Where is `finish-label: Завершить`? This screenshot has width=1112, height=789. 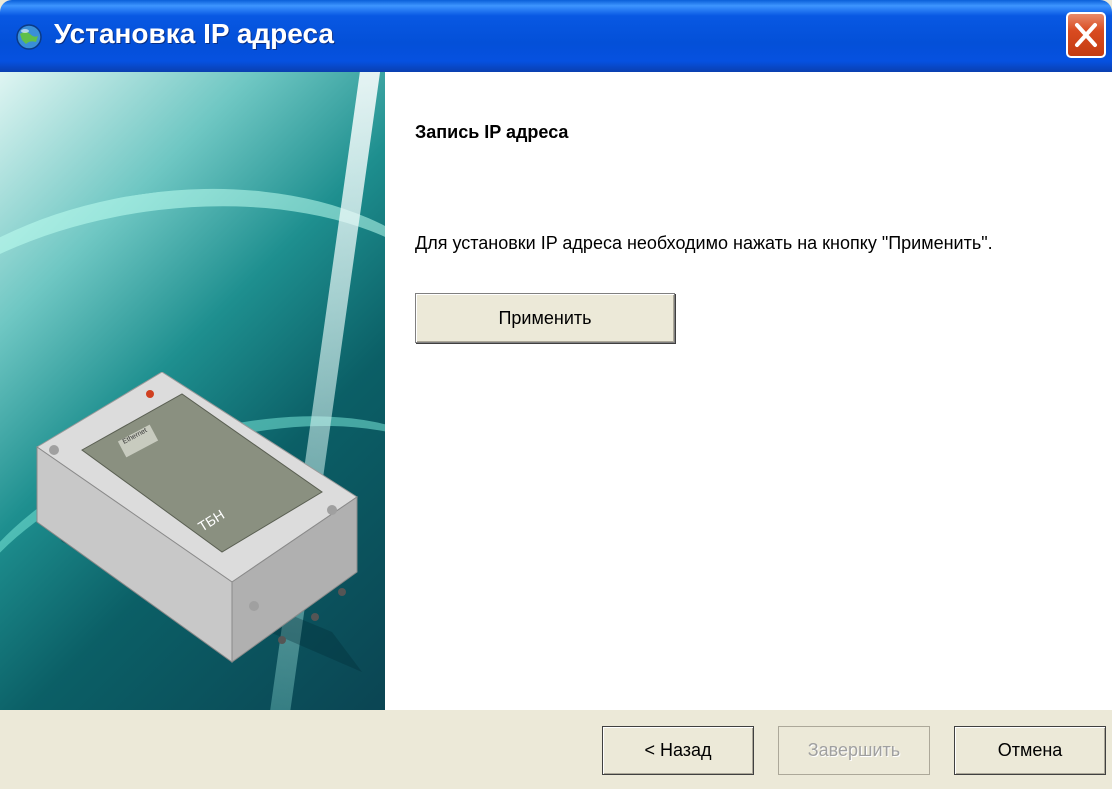
finish-label: Завершить is located at coordinates (854, 750).